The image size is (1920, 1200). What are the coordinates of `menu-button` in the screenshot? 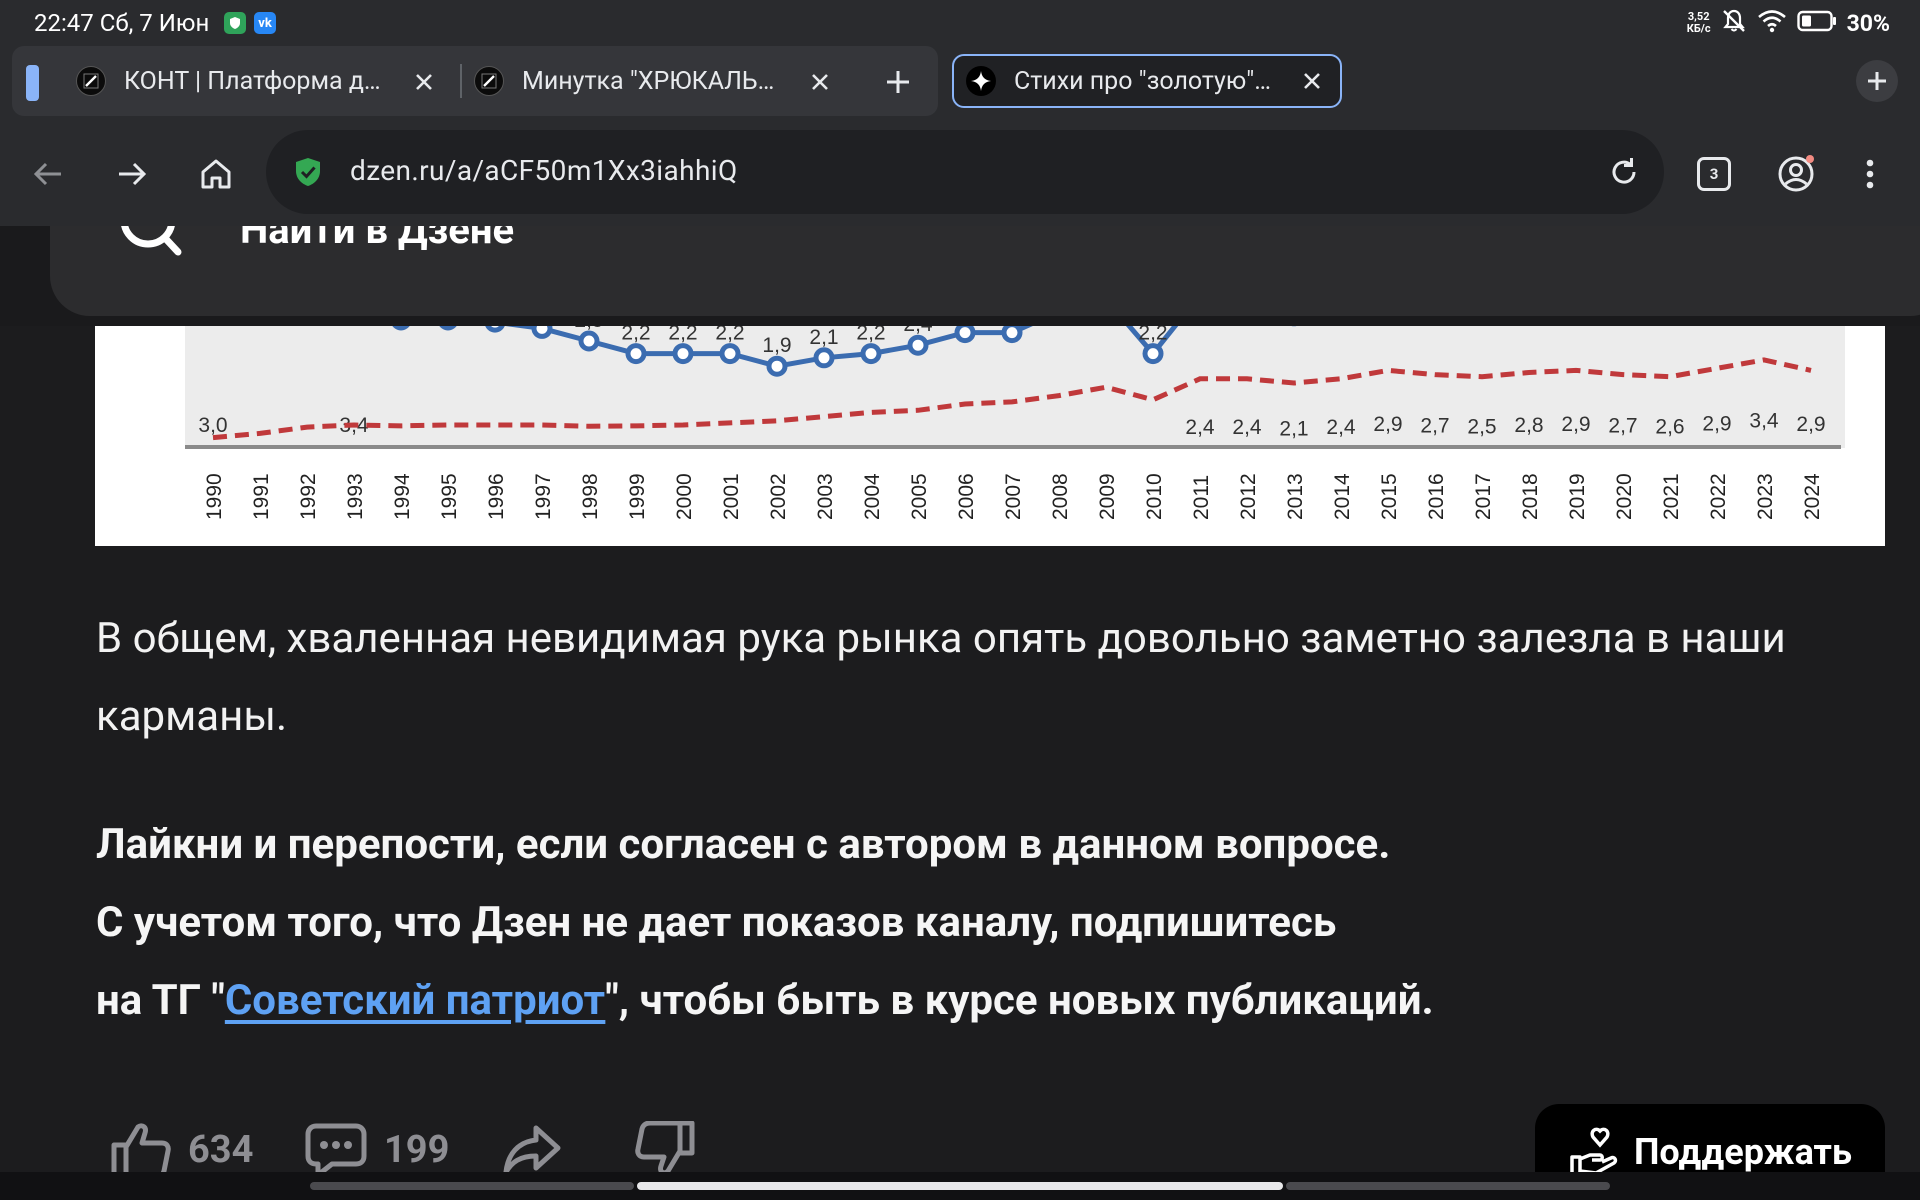 It's located at (1870, 174).